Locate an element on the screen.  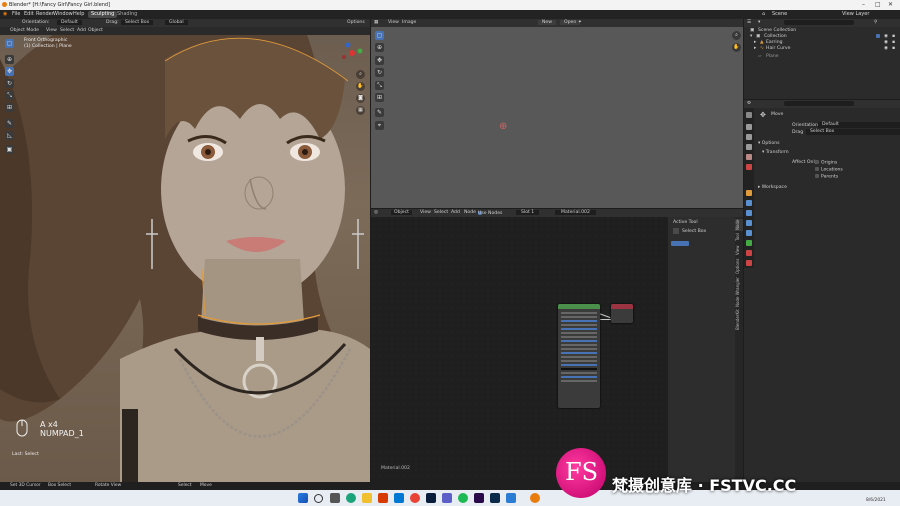
editor-type-icon: ⚙ is located at coordinates (749, 103).